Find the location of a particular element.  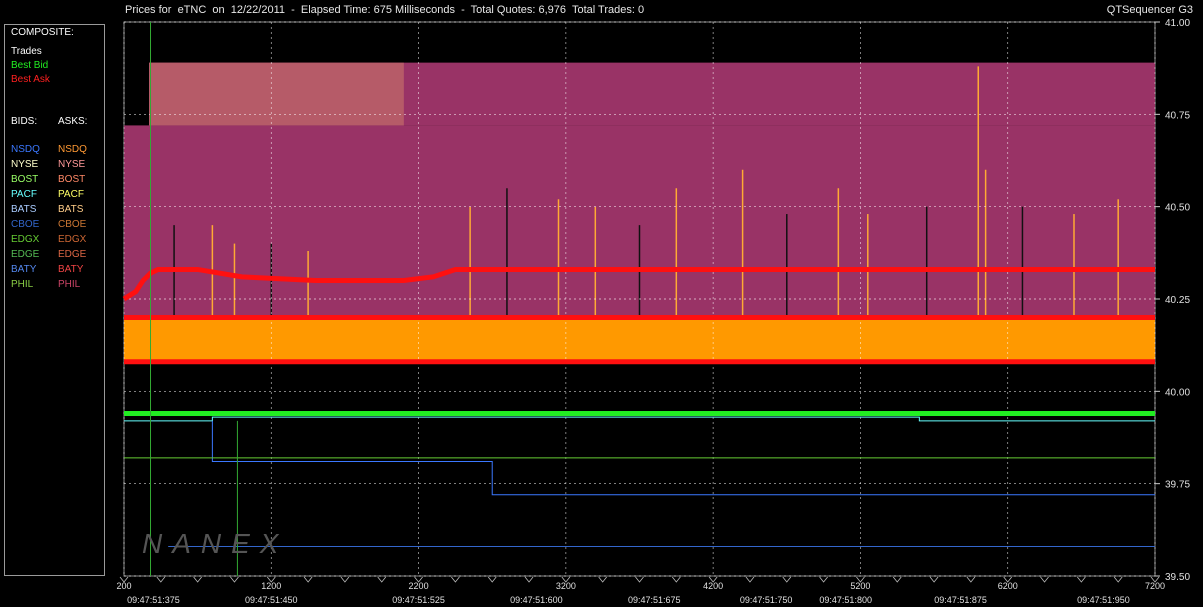

time-label: 09:47:51:800 is located at coordinates (845, 600).